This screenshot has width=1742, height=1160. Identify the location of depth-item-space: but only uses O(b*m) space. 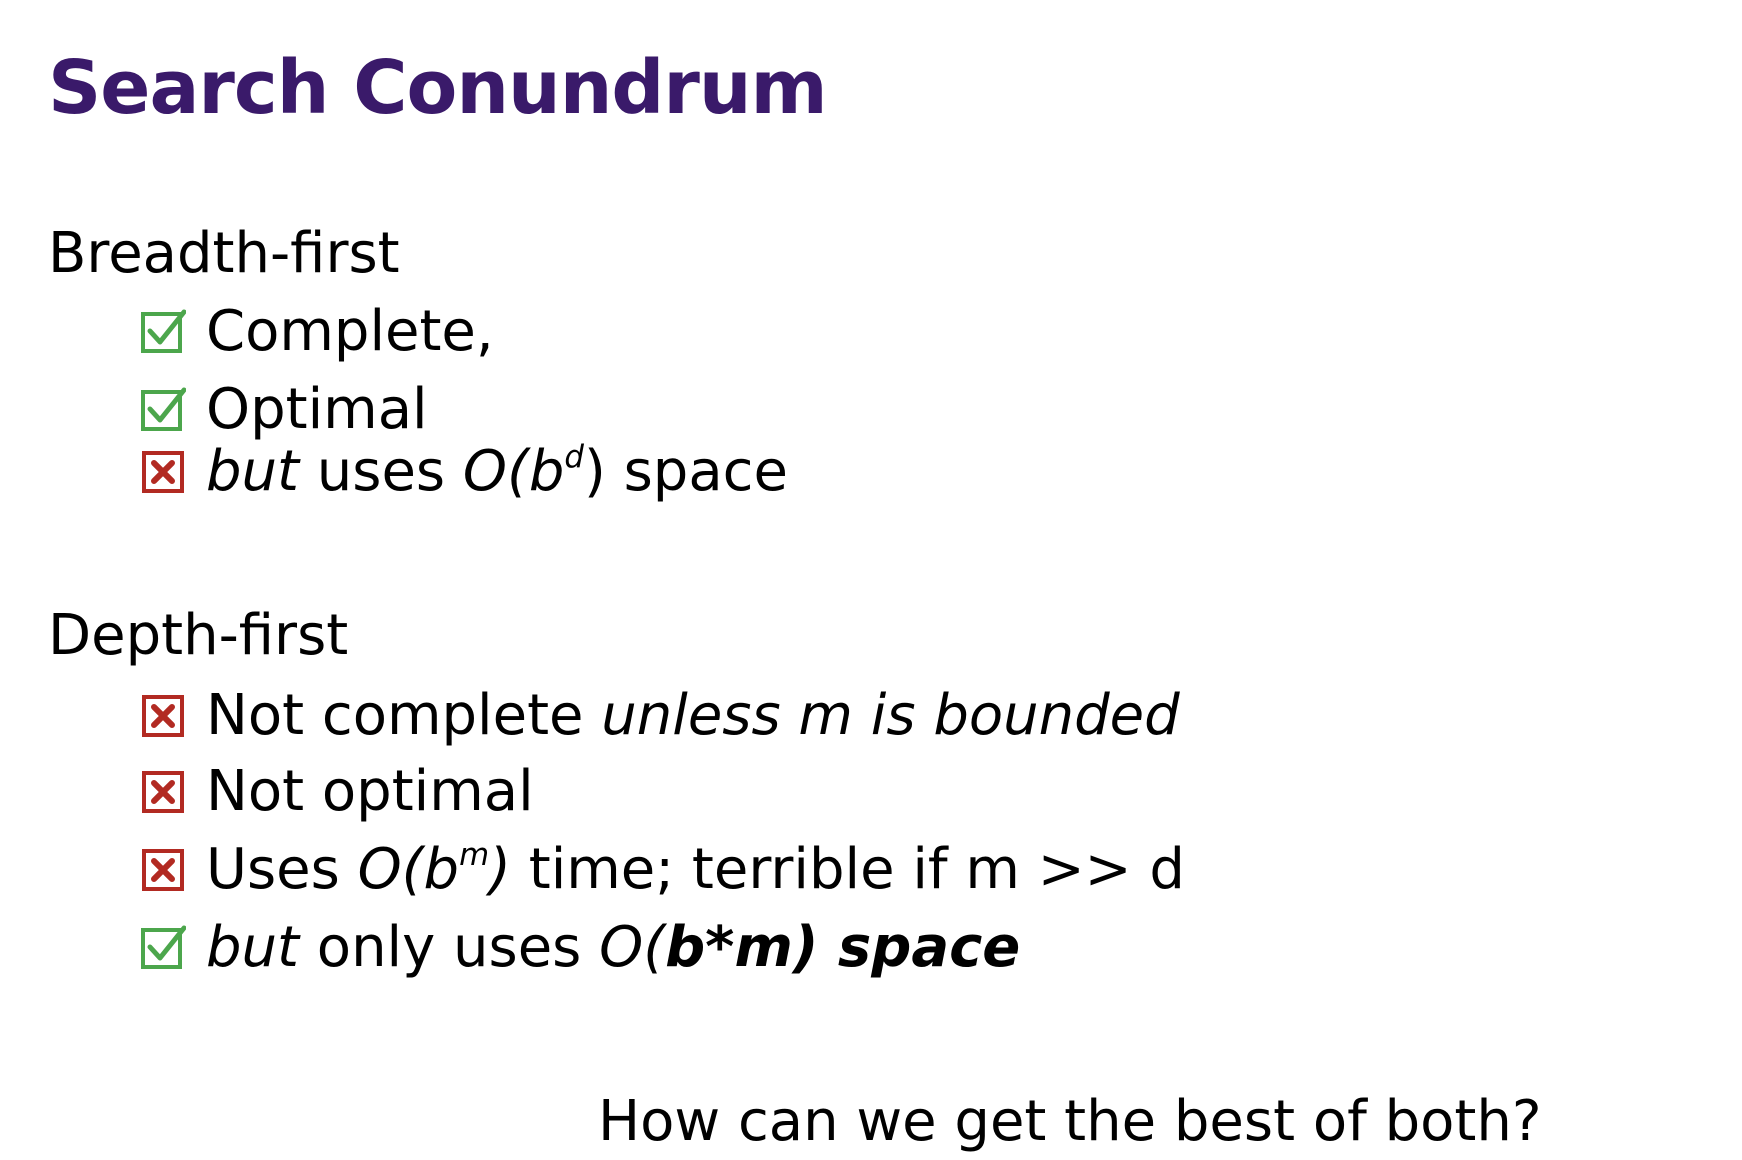
(580, 948).